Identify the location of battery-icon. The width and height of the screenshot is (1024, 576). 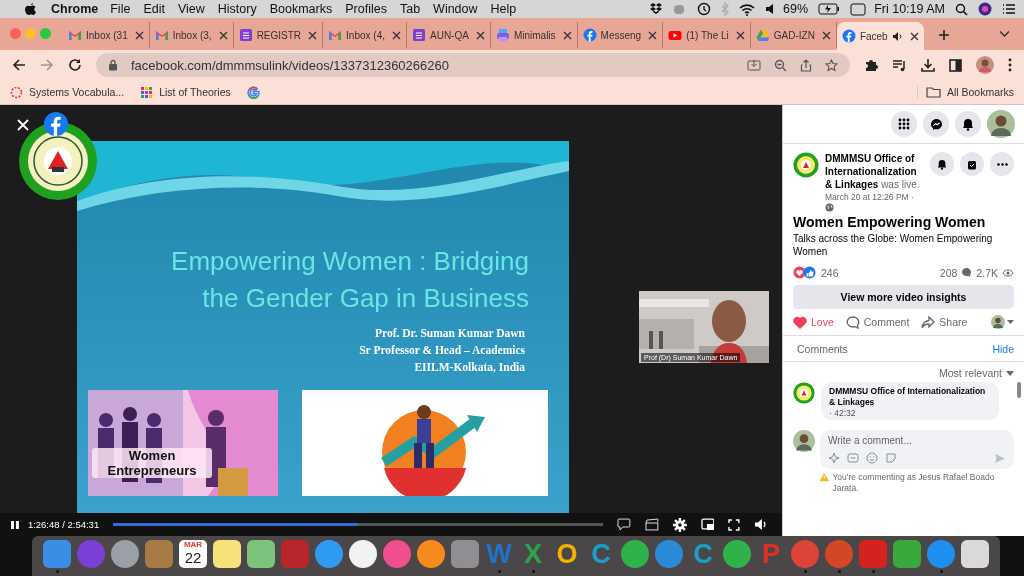
(829, 9).